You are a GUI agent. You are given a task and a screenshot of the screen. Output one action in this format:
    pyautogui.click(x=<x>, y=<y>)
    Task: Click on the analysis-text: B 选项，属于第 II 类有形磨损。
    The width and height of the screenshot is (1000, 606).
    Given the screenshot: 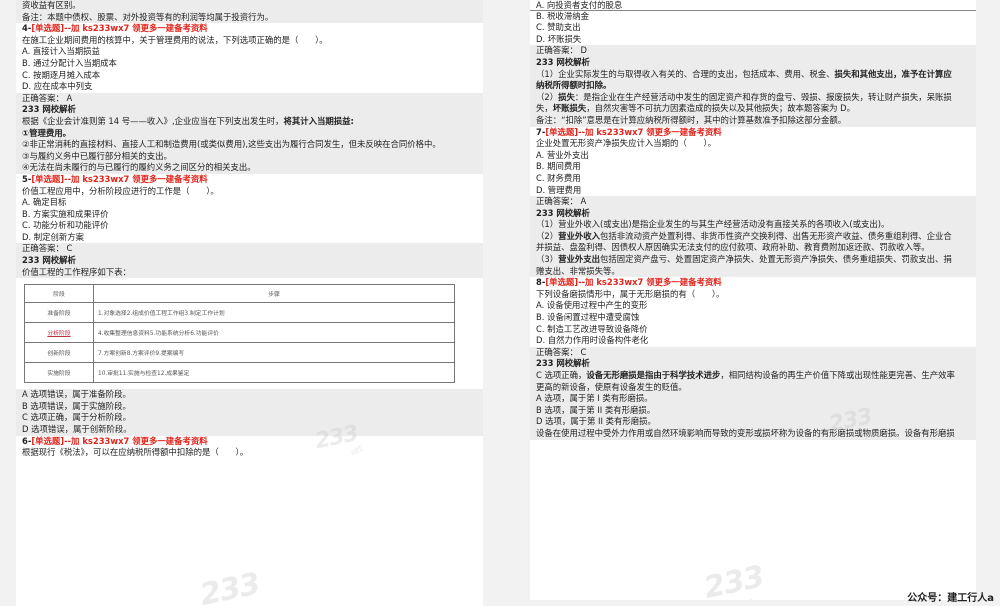 What is the action you would take?
    pyautogui.click(x=596, y=409)
    